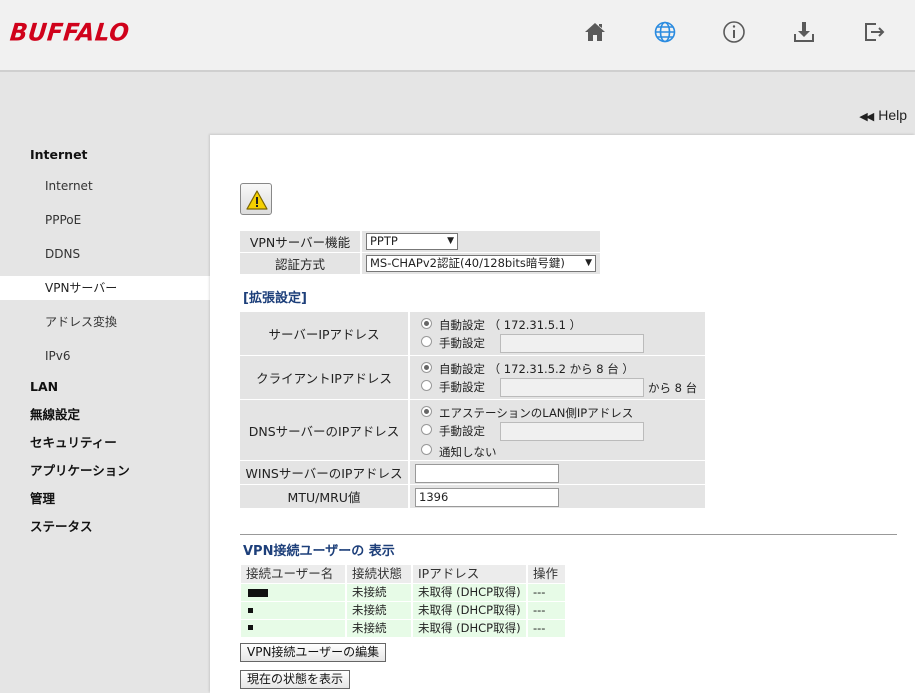 Image resolution: width=915 pixels, height=693 pixels. What do you see at coordinates (536, 369) in the screenshot?
I see `client-ip-auto-label: 自動設定 （ 172.31.5.2 から 8 台 ）` at bounding box center [536, 369].